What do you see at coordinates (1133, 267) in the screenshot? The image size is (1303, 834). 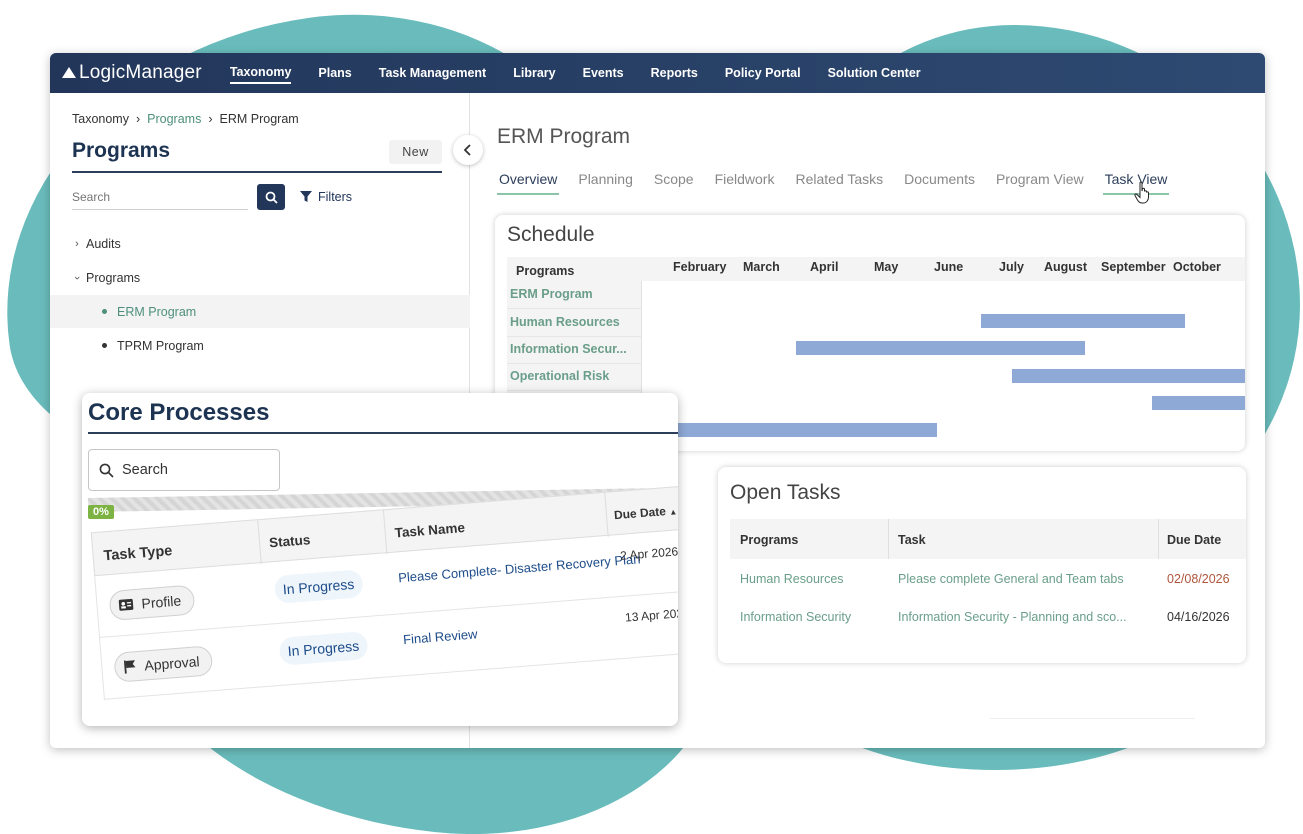 I see `month-label: September` at bounding box center [1133, 267].